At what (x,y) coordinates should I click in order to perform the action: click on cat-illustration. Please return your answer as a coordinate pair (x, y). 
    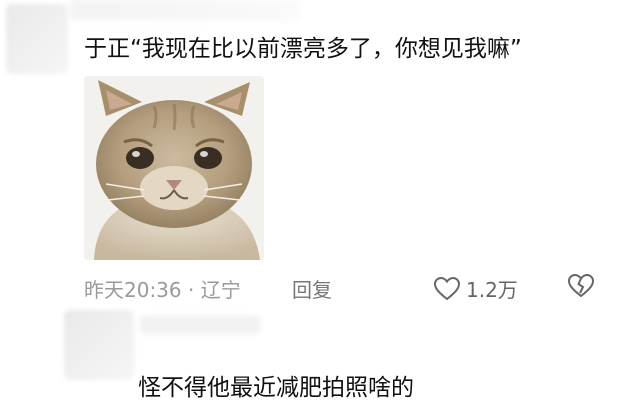
    Looking at the image, I should click on (174, 168).